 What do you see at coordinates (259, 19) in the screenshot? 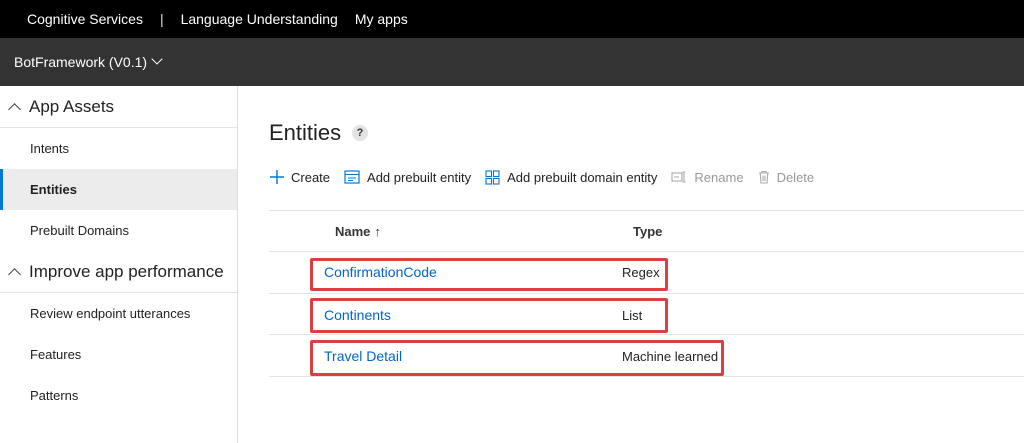
I see `language-understanding-link: Language Understanding` at bounding box center [259, 19].